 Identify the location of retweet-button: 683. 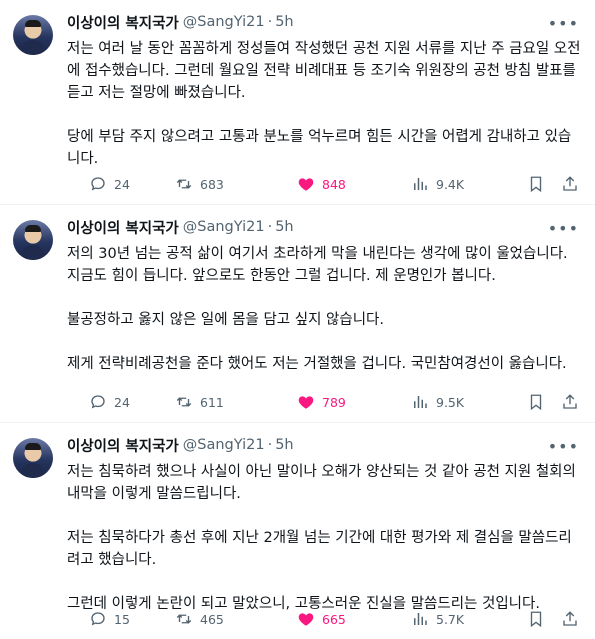
(199, 184).